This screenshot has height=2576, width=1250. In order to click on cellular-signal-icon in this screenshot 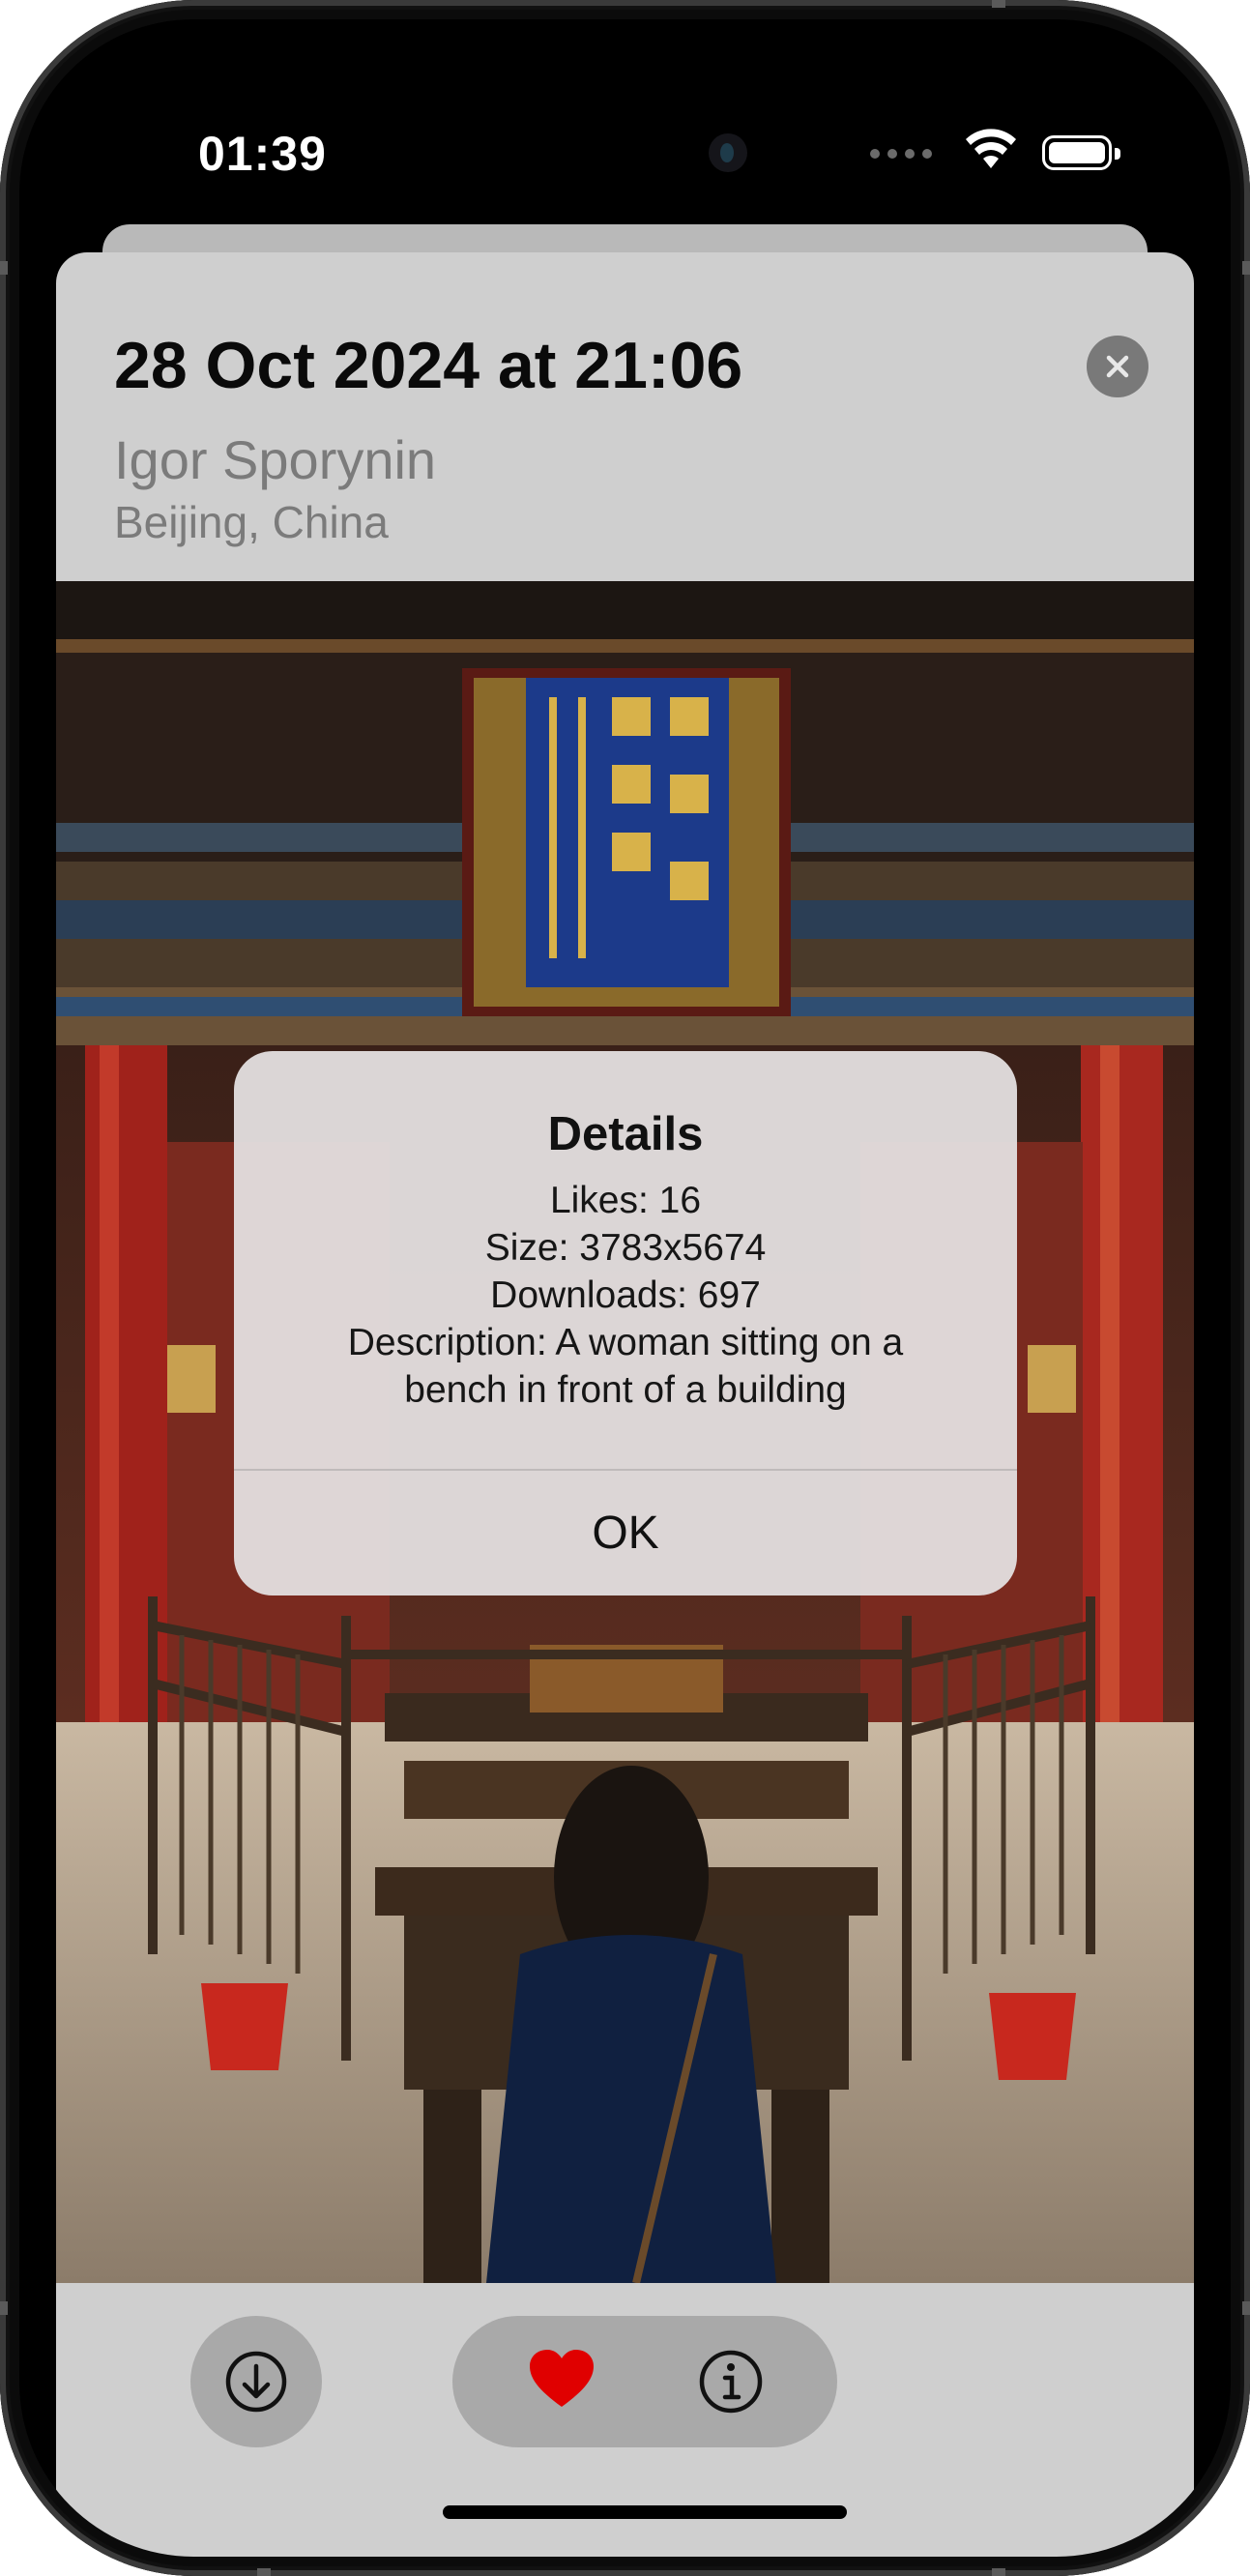, I will do `click(901, 154)`.